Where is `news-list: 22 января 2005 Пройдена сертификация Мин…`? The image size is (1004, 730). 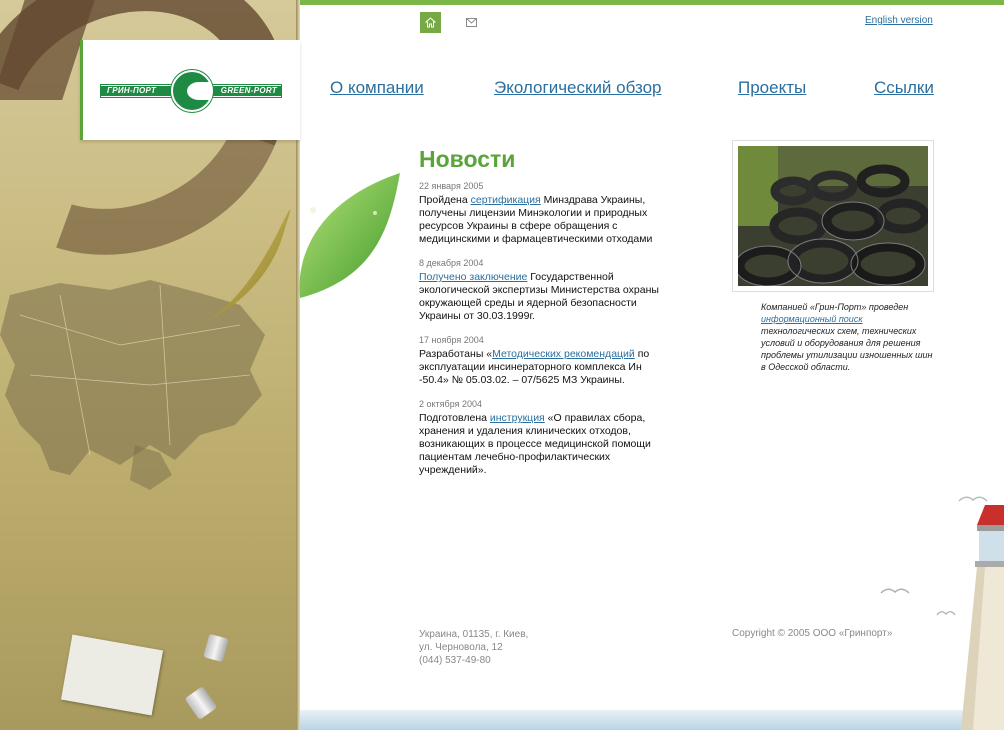 news-list: 22 января 2005 Пройдена сертификация Мин… is located at coordinates (544, 335).